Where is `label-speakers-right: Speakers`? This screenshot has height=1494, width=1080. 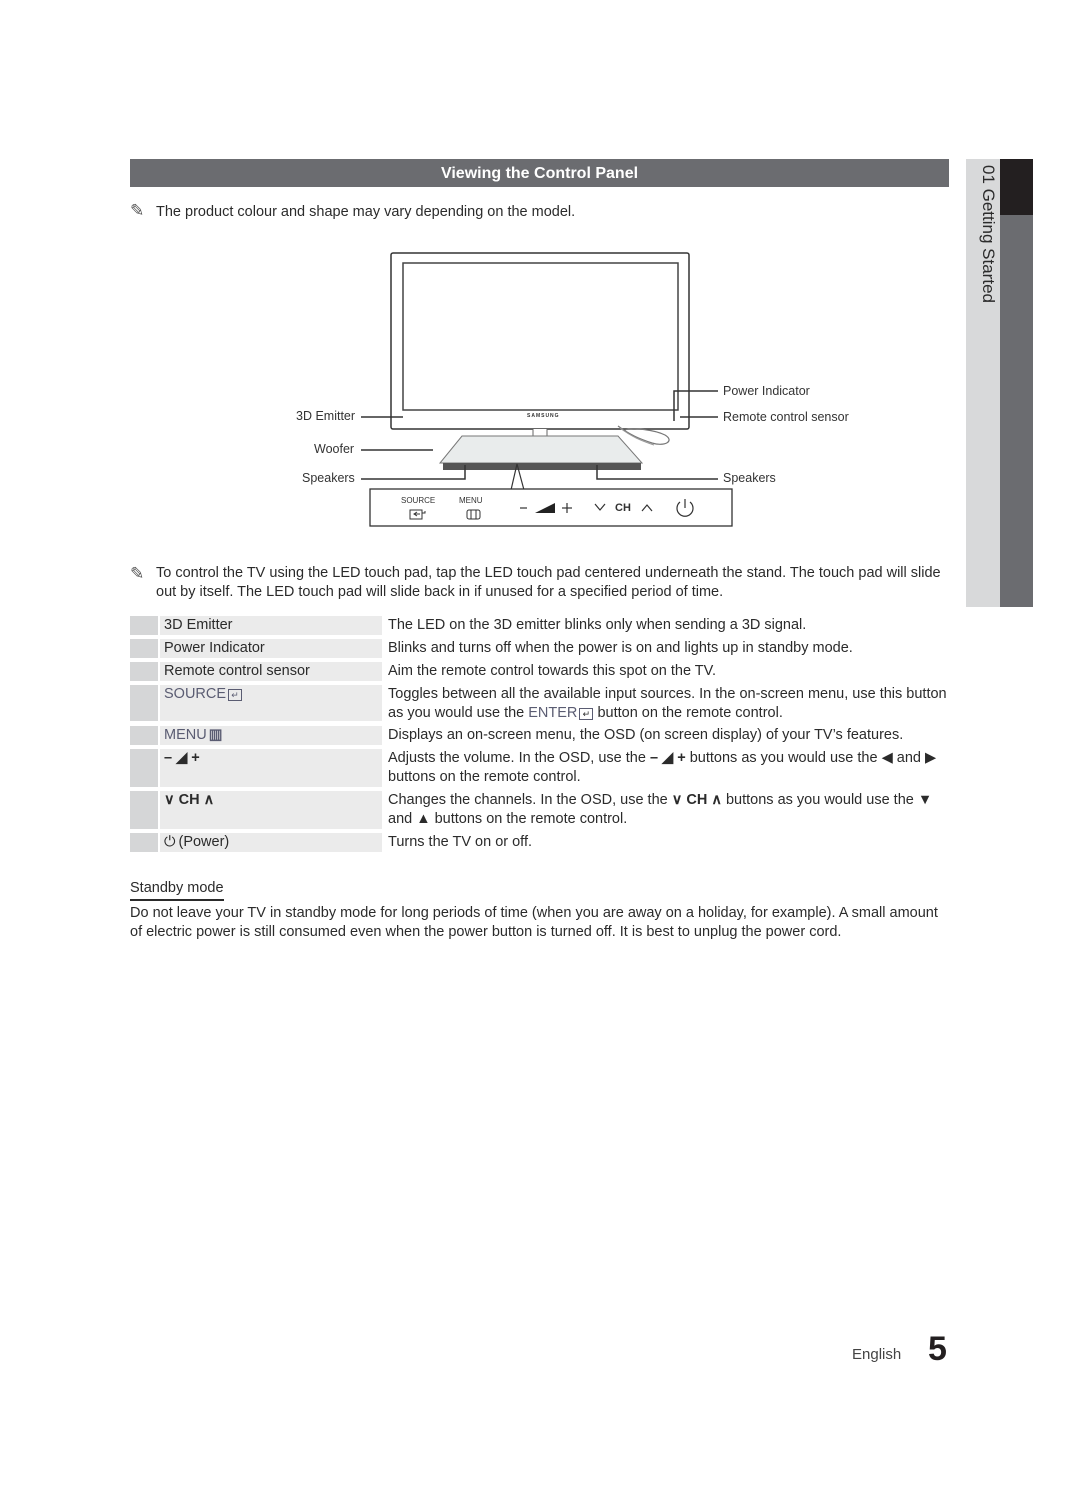 label-speakers-right: Speakers is located at coordinates (749, 478).